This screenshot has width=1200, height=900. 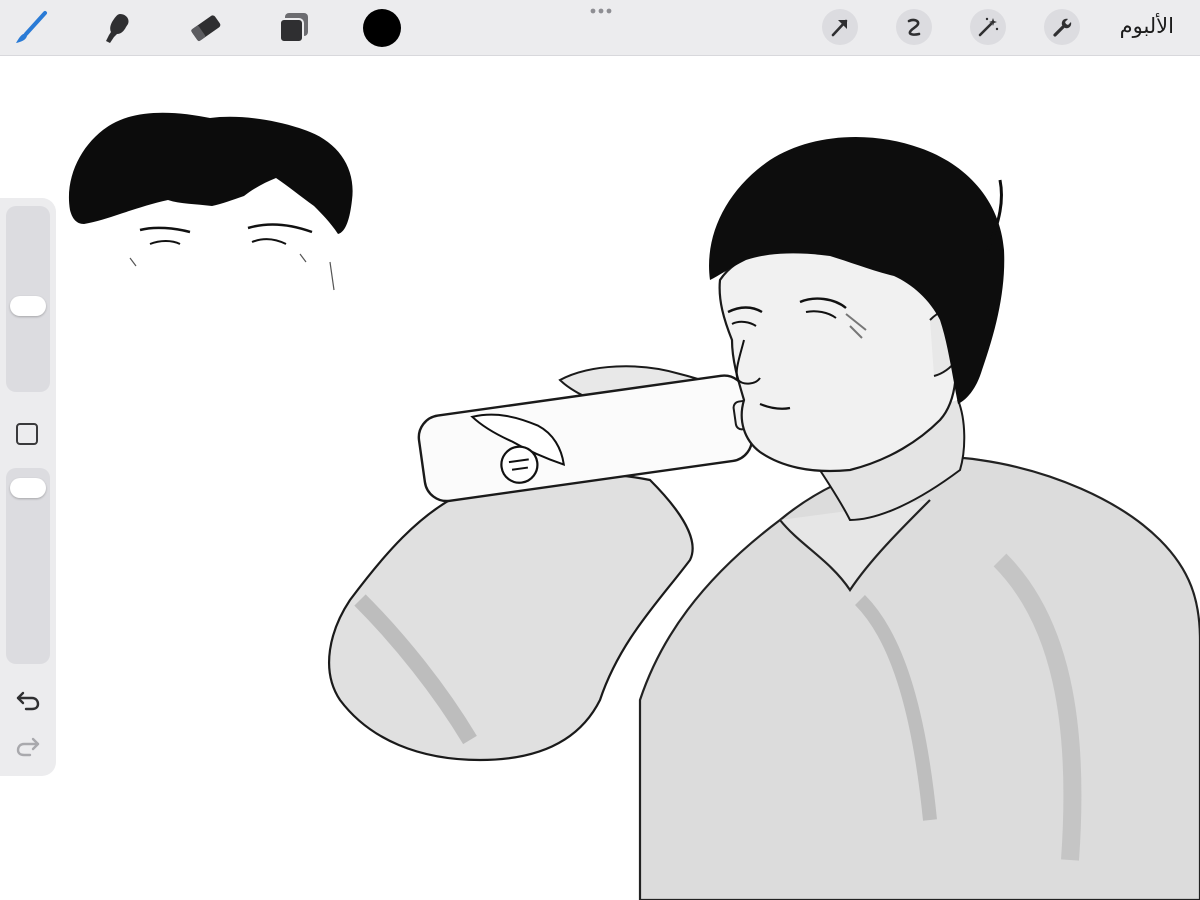 I want to click on undo-icon, so click(x=28, y=699).